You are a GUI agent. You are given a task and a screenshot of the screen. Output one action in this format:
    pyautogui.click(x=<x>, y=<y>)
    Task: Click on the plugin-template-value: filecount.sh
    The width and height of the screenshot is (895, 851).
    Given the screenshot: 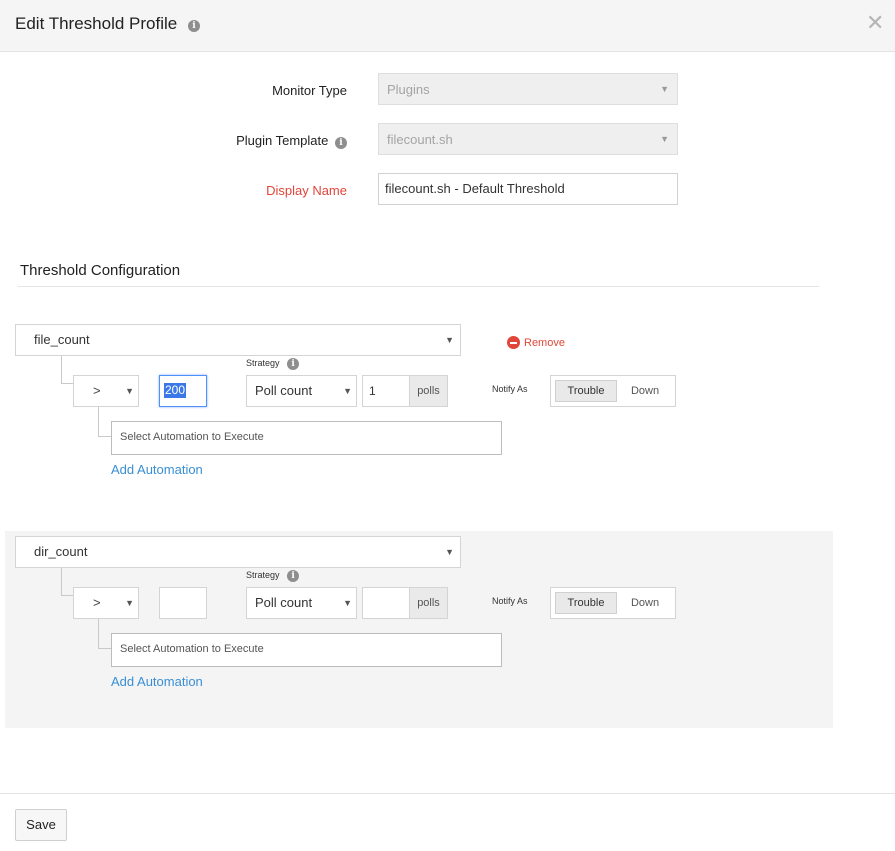 What is the action you would take?
    pyautogui.click(x=420, y=139)
    